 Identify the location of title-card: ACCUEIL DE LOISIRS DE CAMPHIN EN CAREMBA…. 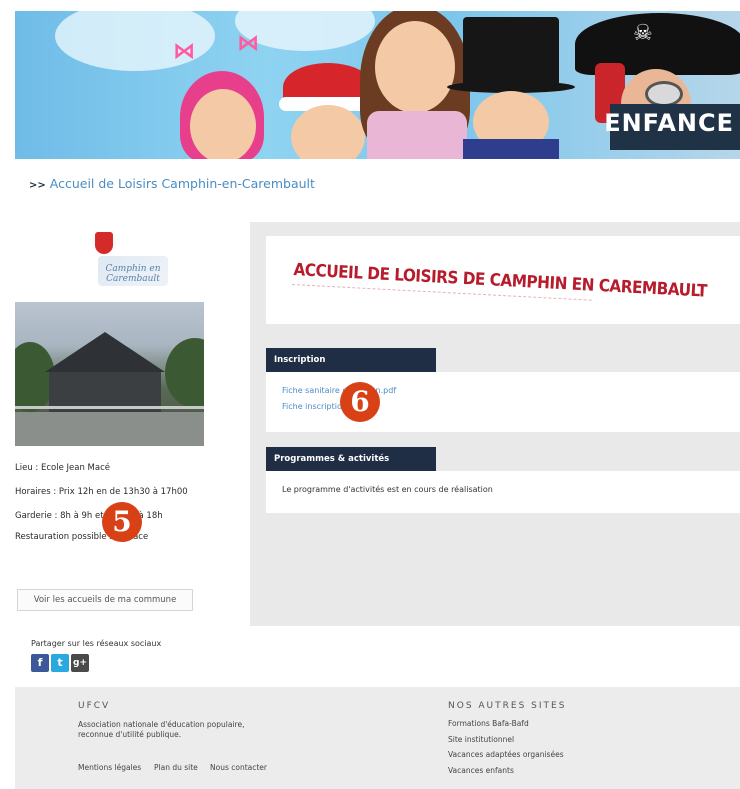
(503, 280).